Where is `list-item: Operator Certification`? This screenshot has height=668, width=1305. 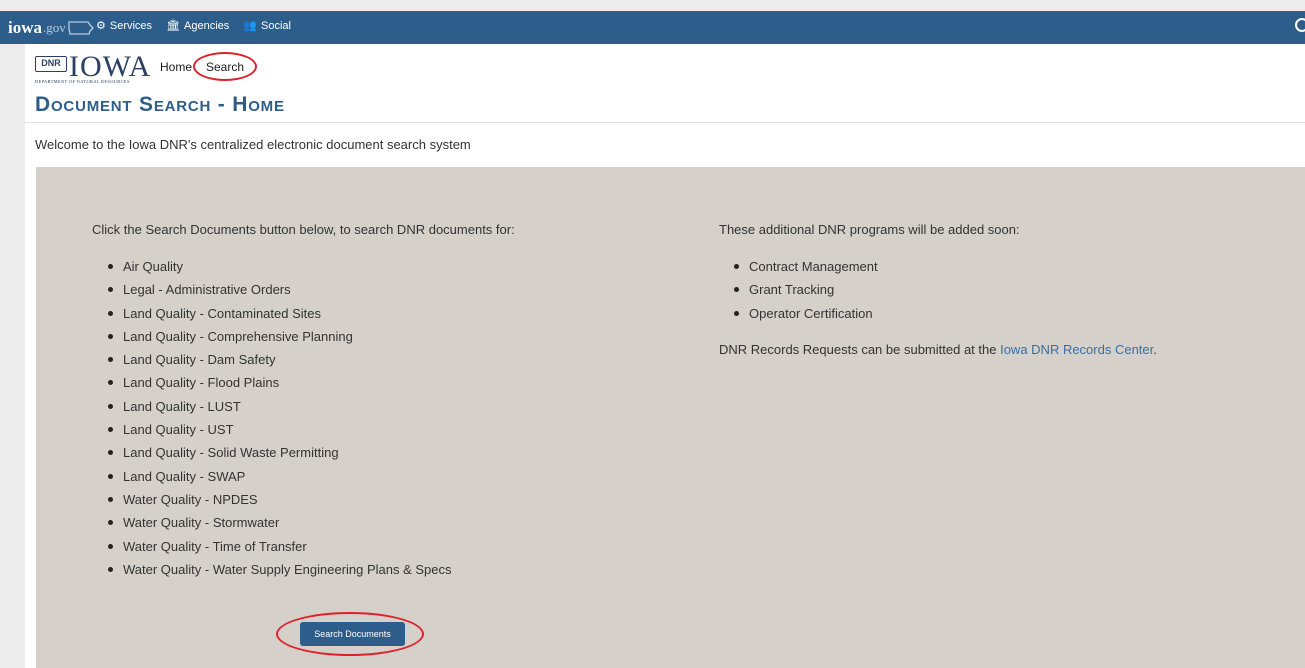 list-item: Operator Certification is located at coordinates (804, 317).